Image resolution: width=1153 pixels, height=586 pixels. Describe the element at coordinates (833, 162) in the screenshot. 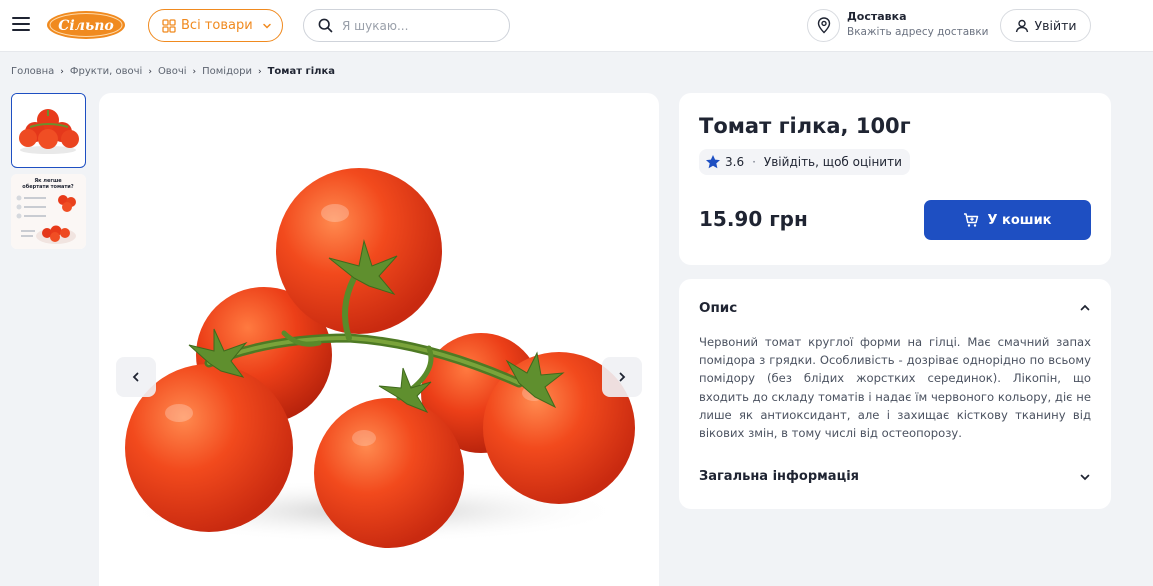

I see `rate-login-link: Увійдіть, щоб оцінити` at that location.